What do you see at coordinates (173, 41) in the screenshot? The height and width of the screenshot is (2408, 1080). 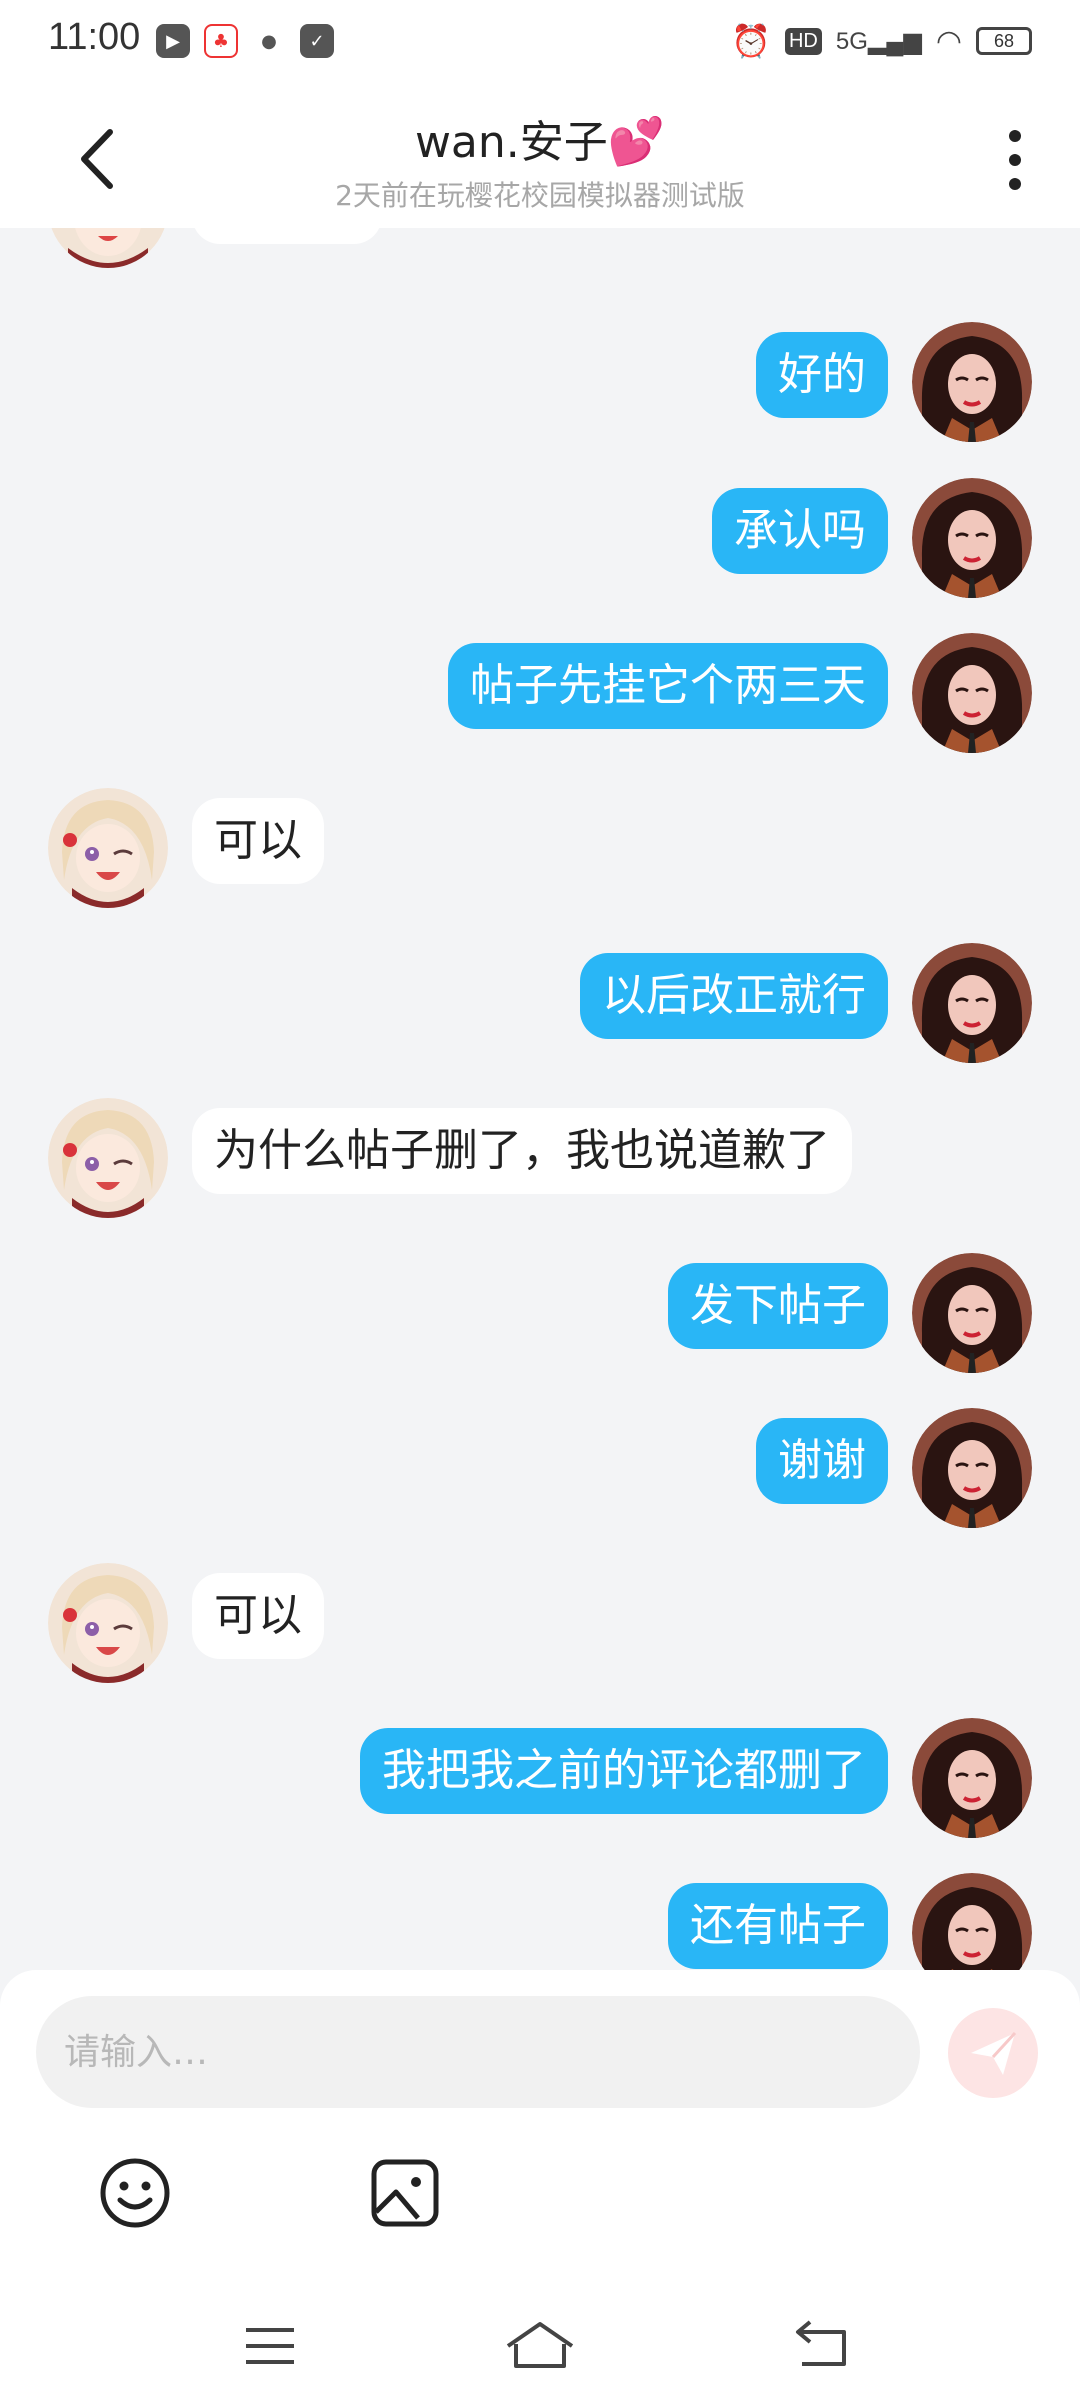 I see `video-app-icon: ▶` at bounding box center [173, 41].